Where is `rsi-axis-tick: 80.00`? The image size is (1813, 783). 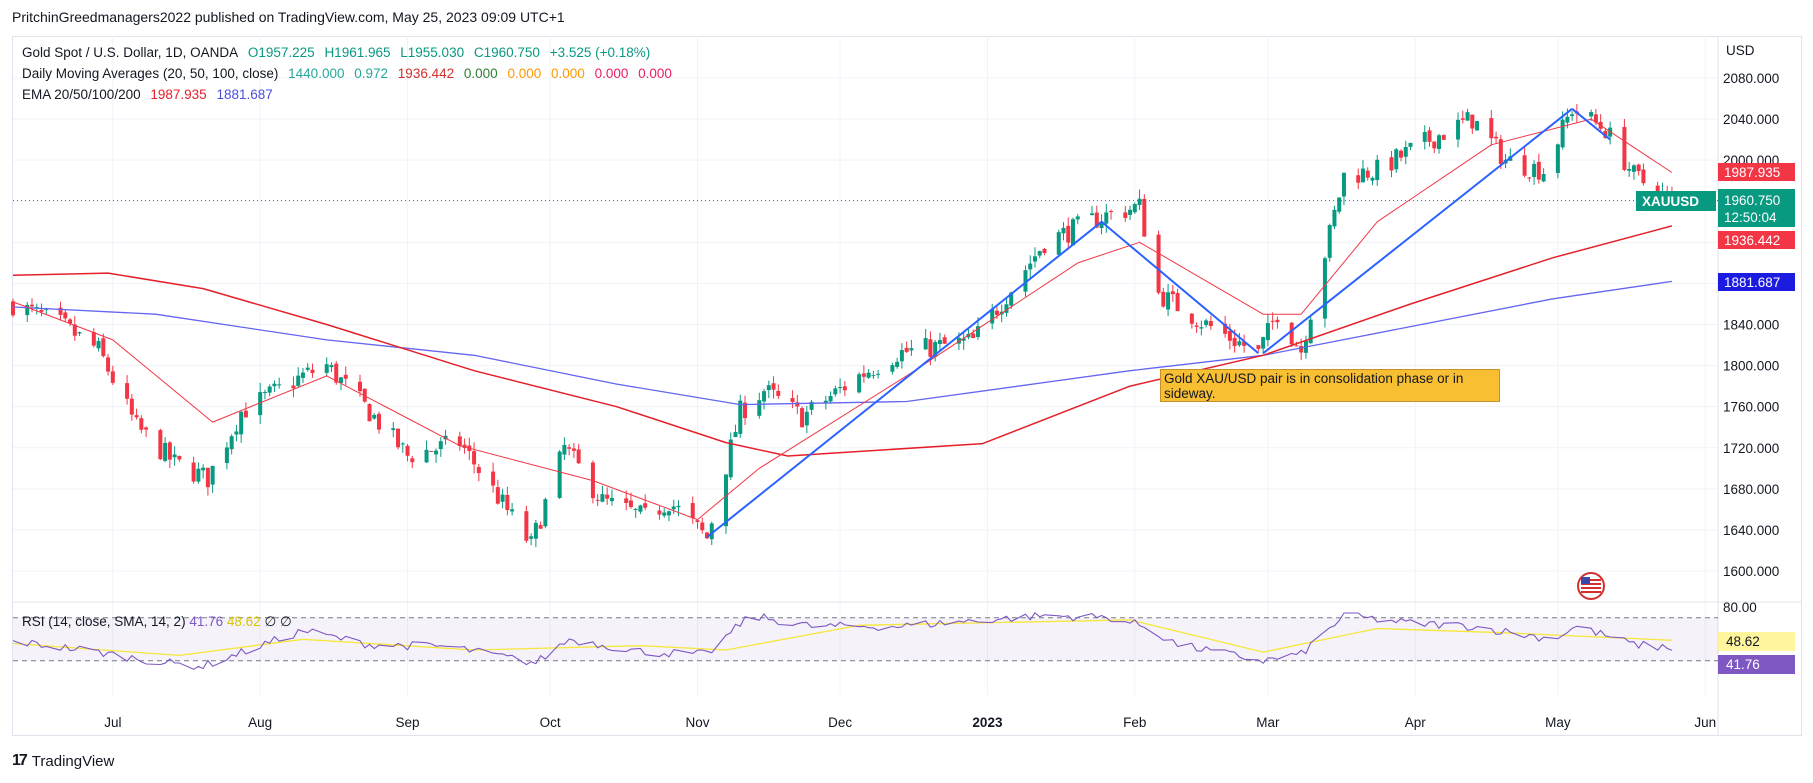 rsi-axis-tick: 80.00 is located at coordinates (1740, 607).